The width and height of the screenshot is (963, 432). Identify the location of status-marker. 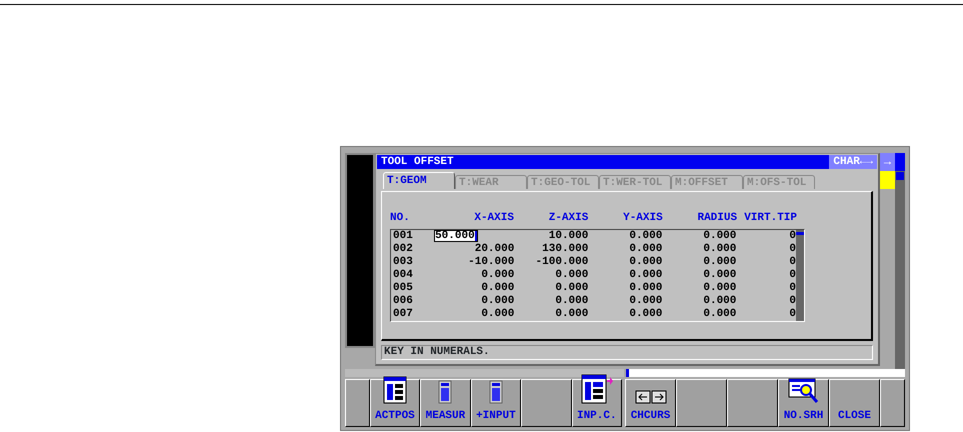
(887, 180).